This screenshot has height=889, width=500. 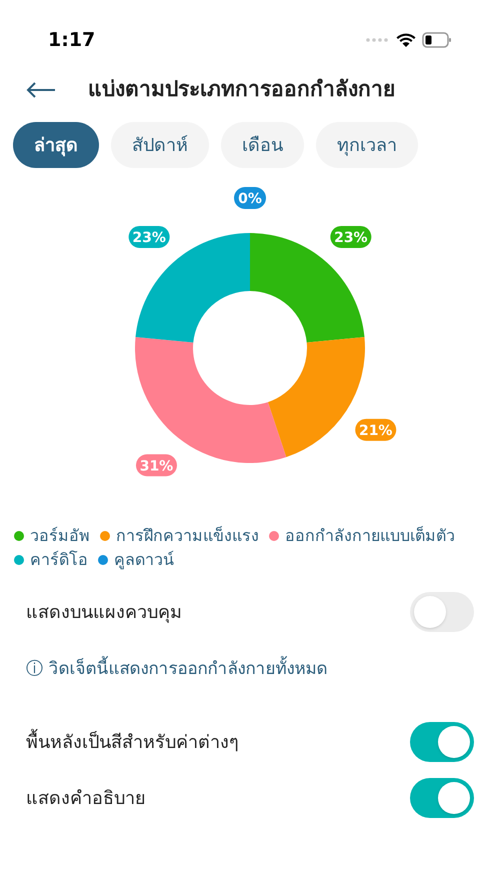 What do you see at coordinates (59, 560) in the screenshot?
I see `legend-label: คาร์ดิโอ` at bounding box center [59, 560].